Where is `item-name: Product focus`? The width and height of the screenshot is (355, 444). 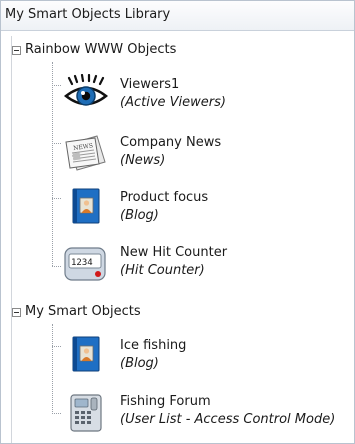 item-name: Product focus is located at coordinates (164, 197).